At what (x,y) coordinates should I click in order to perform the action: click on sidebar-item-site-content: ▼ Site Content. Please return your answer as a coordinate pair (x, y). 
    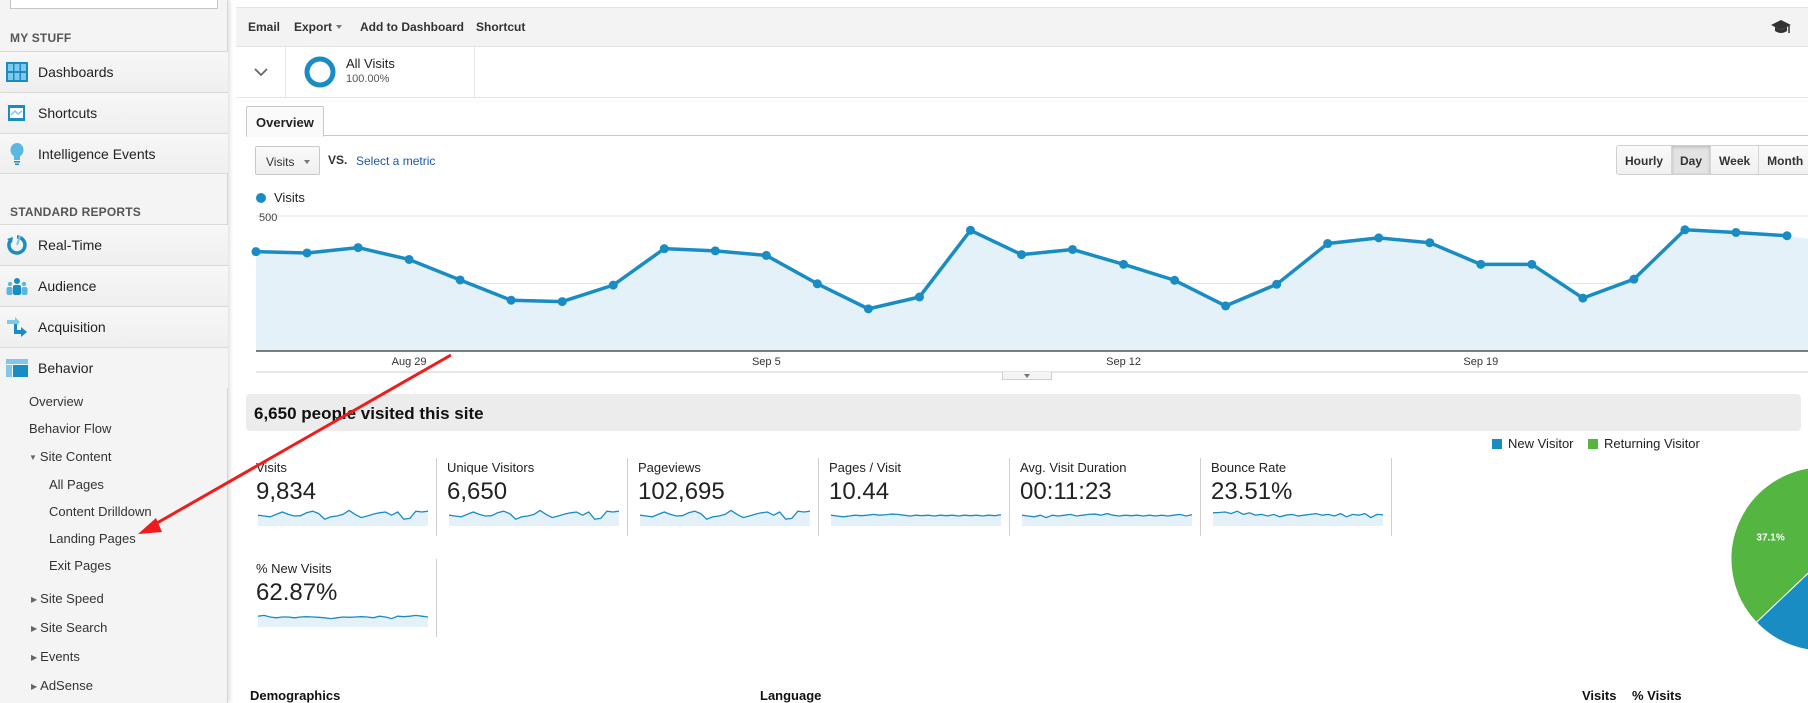
    Looking at the image, I should click on (70, 456).